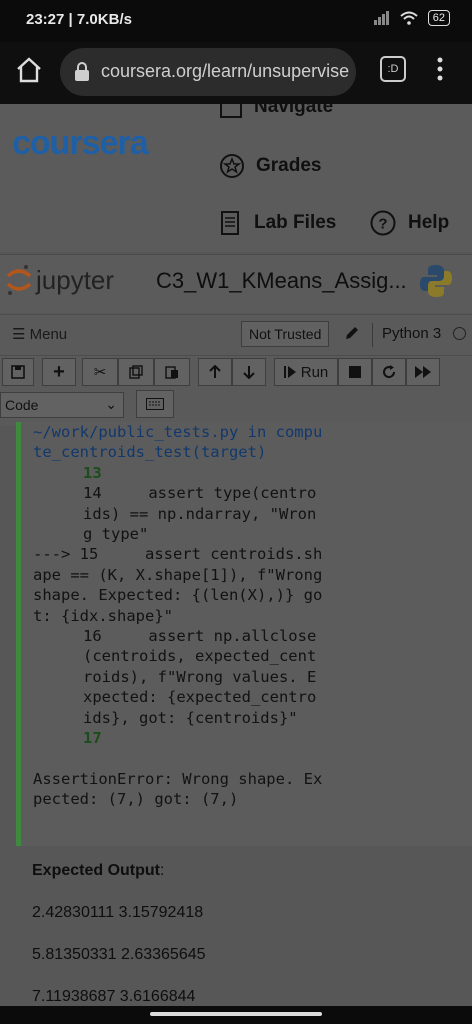 The height and width of the screenshot is (1024, 472). I want to click on save-button, so click(18, 372).